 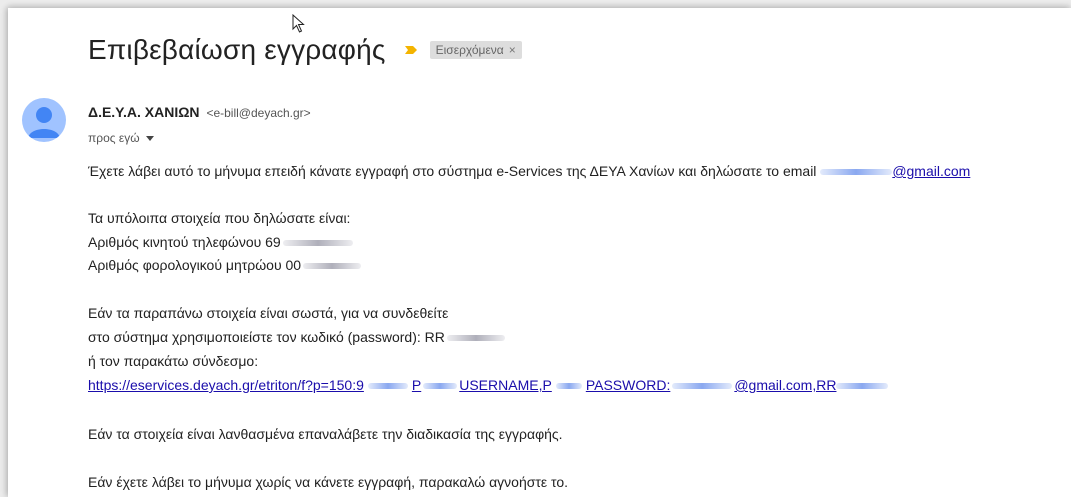 I want to click on sender-email: <e-bill@deyach.gr>, so click(x=258, y=113).